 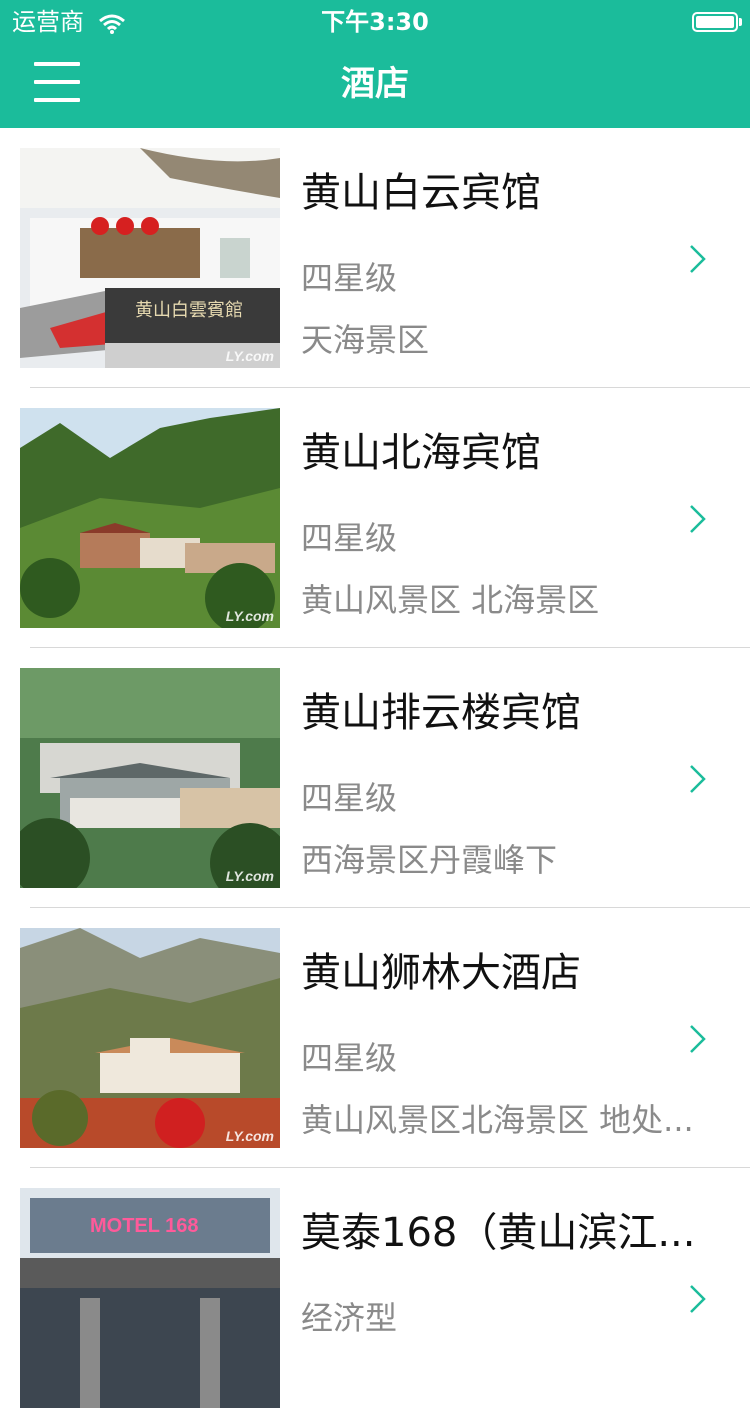 What do you see at coordinates (150, 1298) in the screenshot?
I see `hotel-photo: MOTEL 168` at bounding box center [150, 1298].